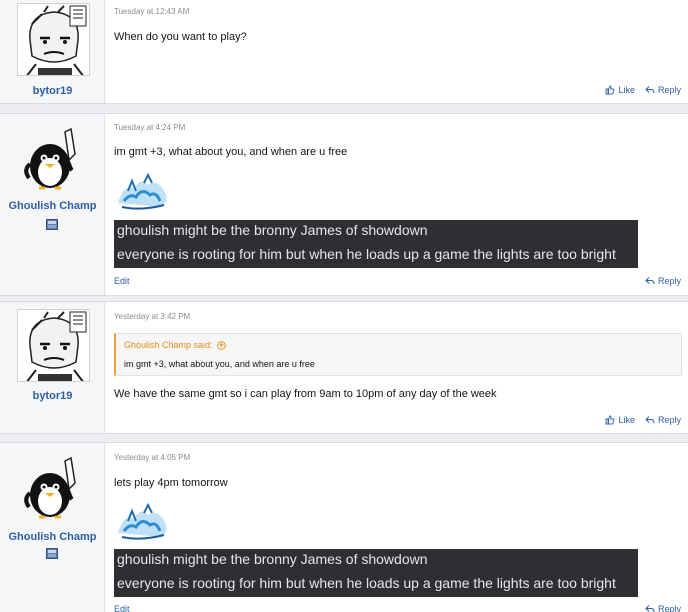 This screenshot has width=688, height=612. I want to click on arrow-up-circle-icon, so click(221, 345).